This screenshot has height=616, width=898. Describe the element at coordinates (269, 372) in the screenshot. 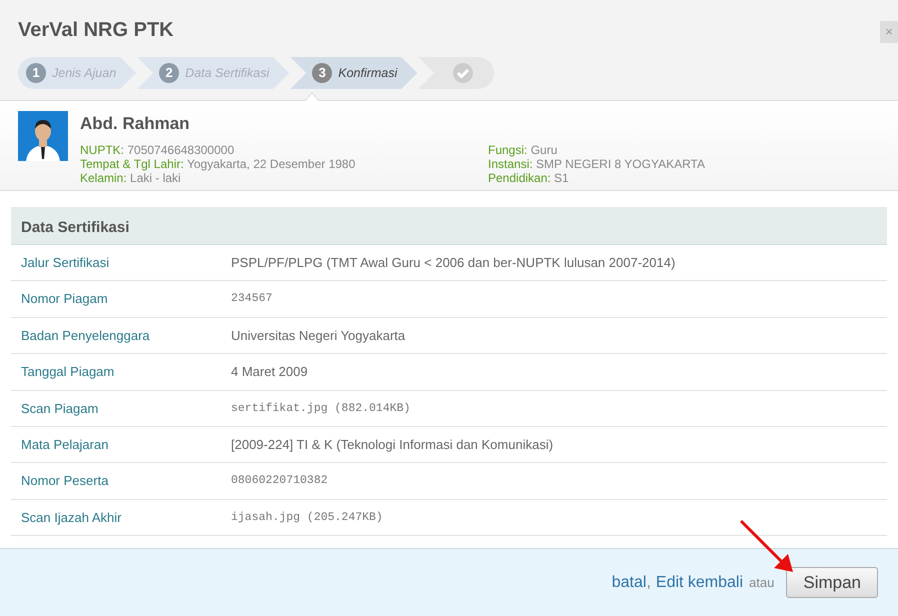

I see `field-value: 4 Maret 2009` at that location.